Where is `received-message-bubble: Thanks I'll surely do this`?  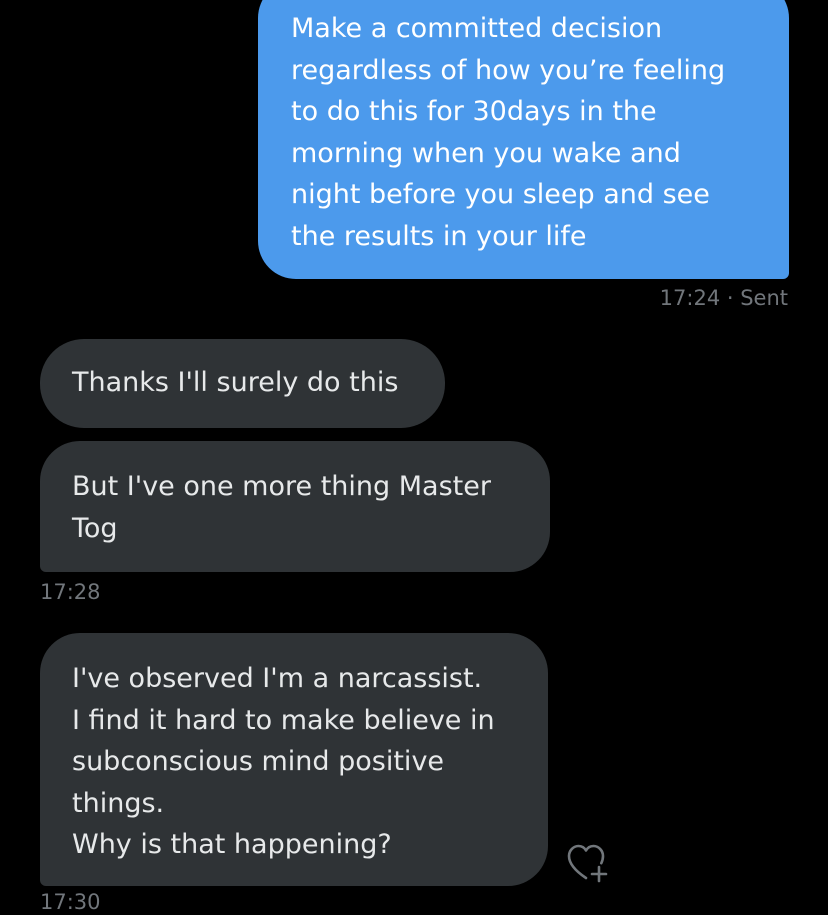
received-message-bubble: Thanks I'll surely do this is located at coordinates (242, 383).